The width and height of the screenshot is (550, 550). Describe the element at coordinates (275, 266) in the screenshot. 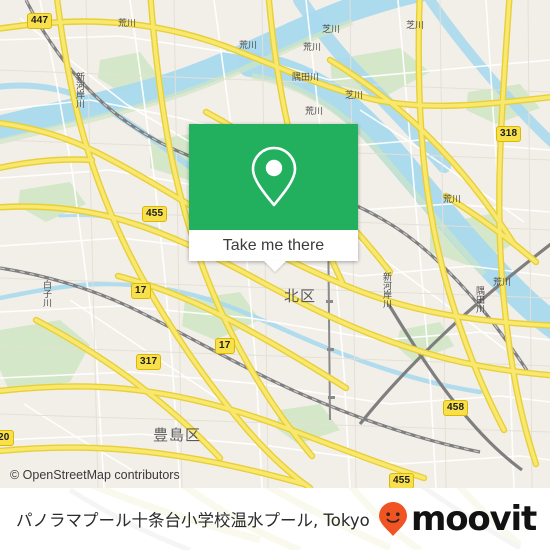

I see `card-pointer-triangle` at that location.